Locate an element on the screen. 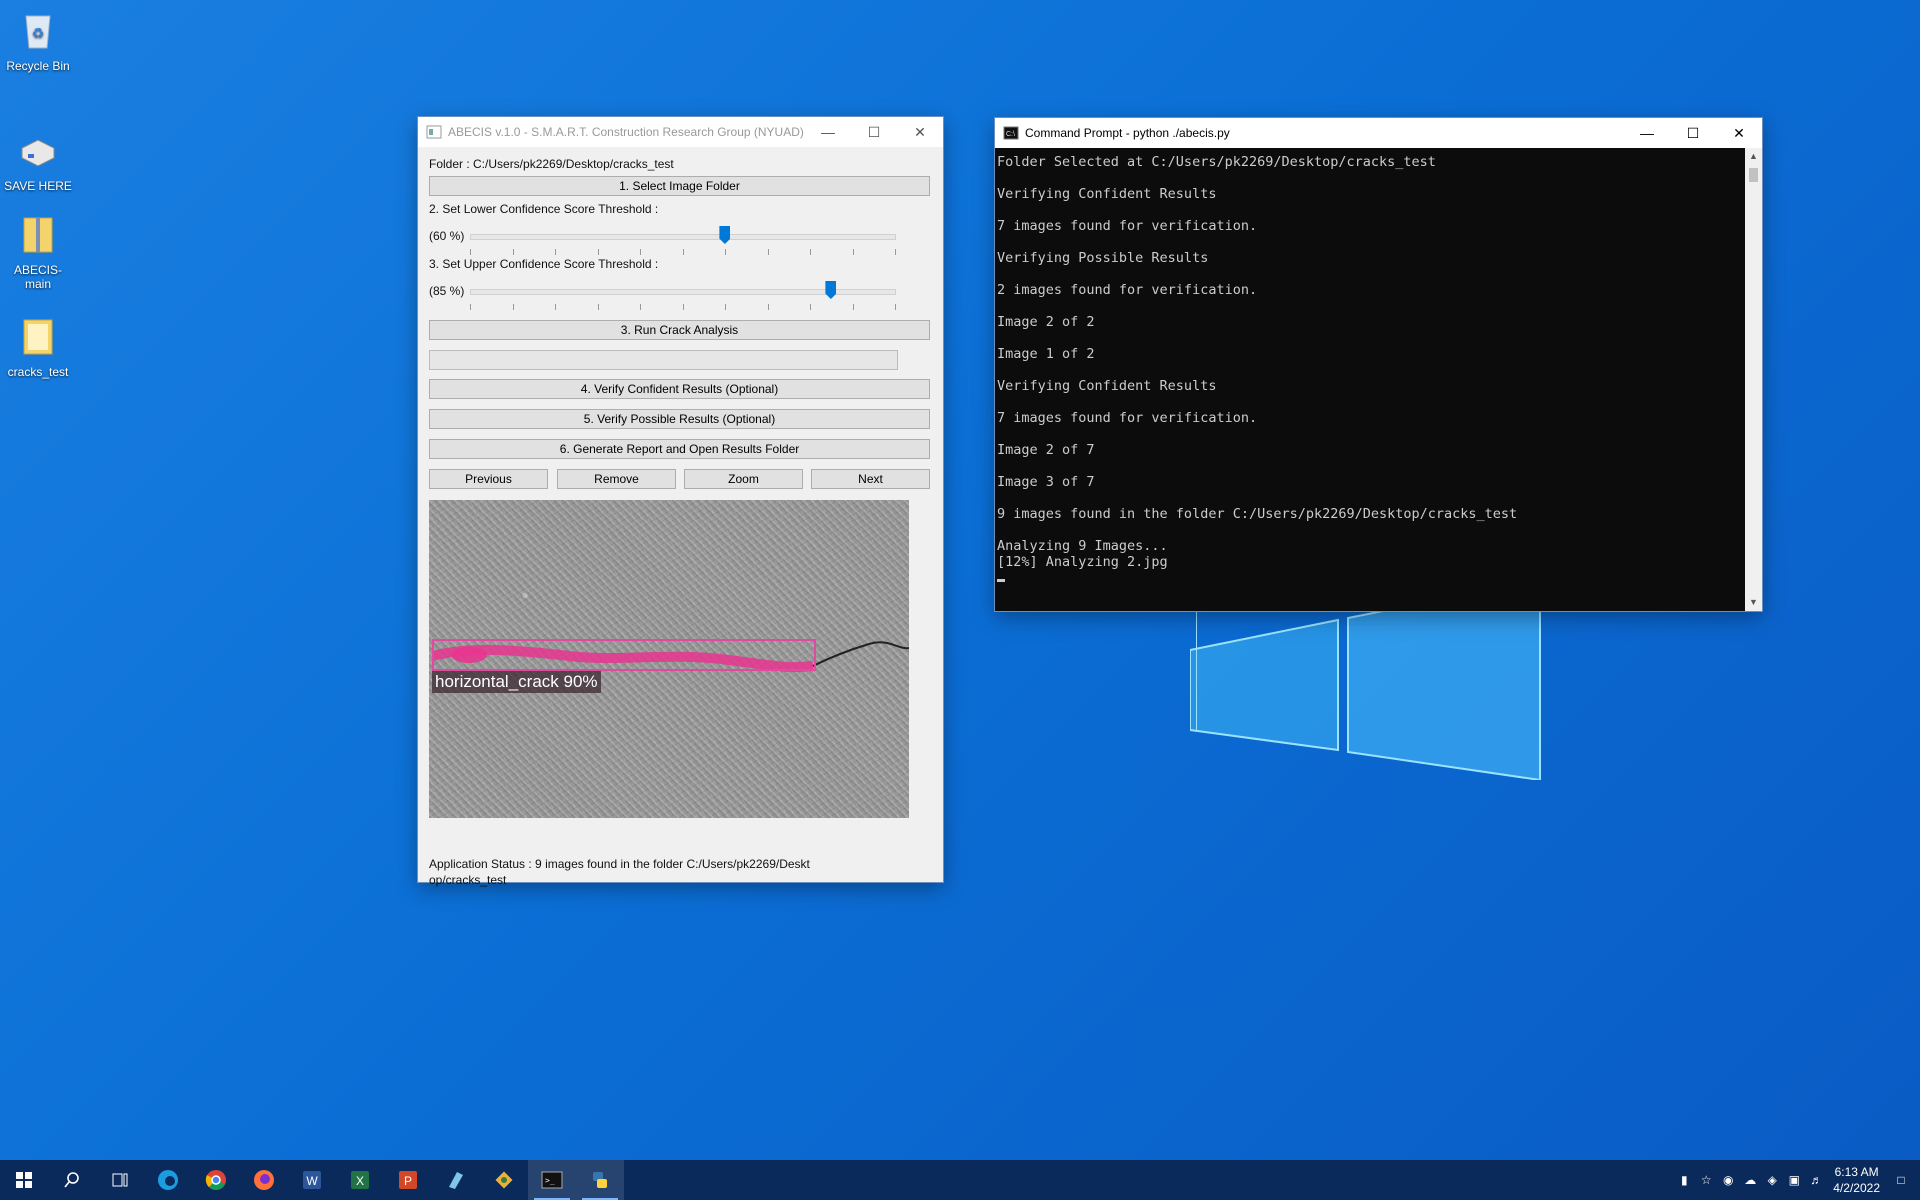 This screenshot has width=1920, height=1200. start-icon is located at coordinates (24, 1180).